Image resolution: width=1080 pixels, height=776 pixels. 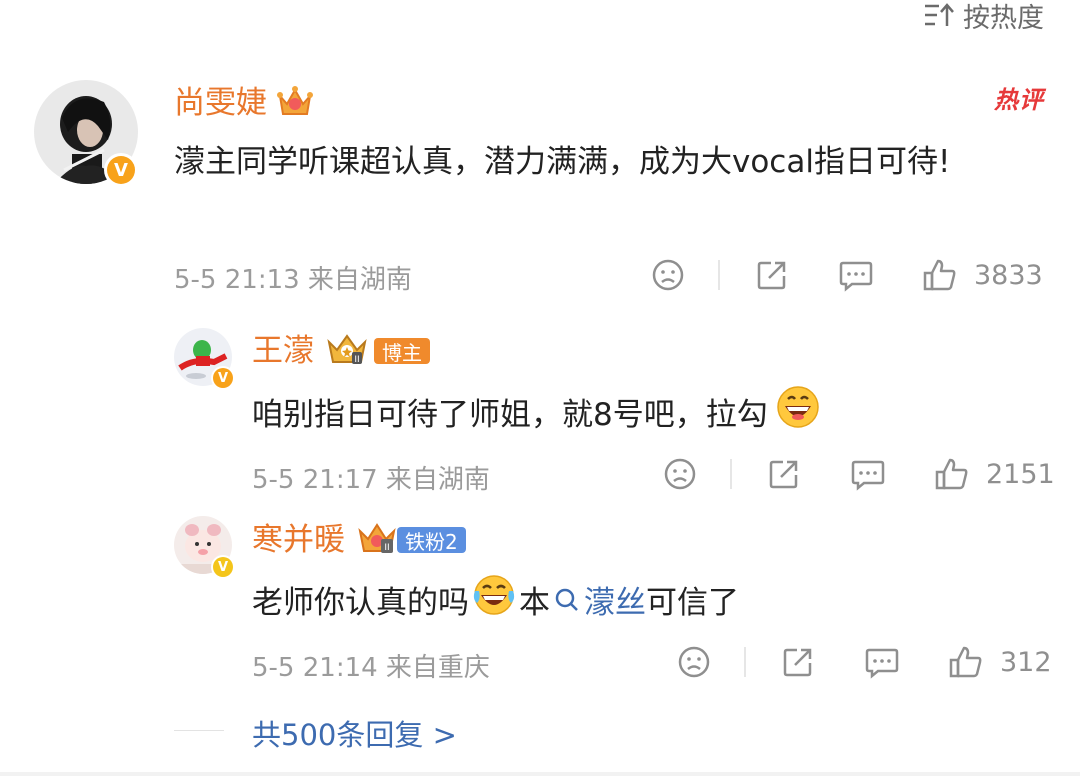 I want to click on search-link: 濛丝, so click(x=600, y=603).